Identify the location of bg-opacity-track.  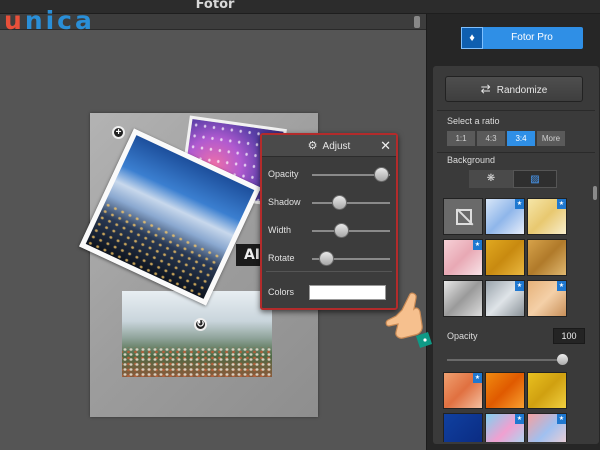
(505, 360).